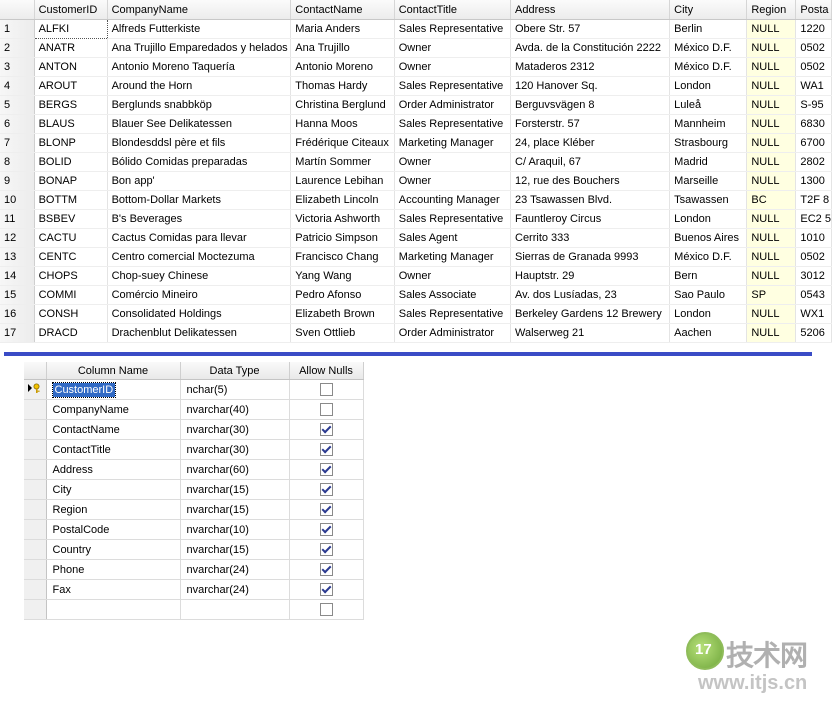  Describe the element at coordinates (708, 143) in the screenshot. I see `table-cell: Strasbourg` at that location.